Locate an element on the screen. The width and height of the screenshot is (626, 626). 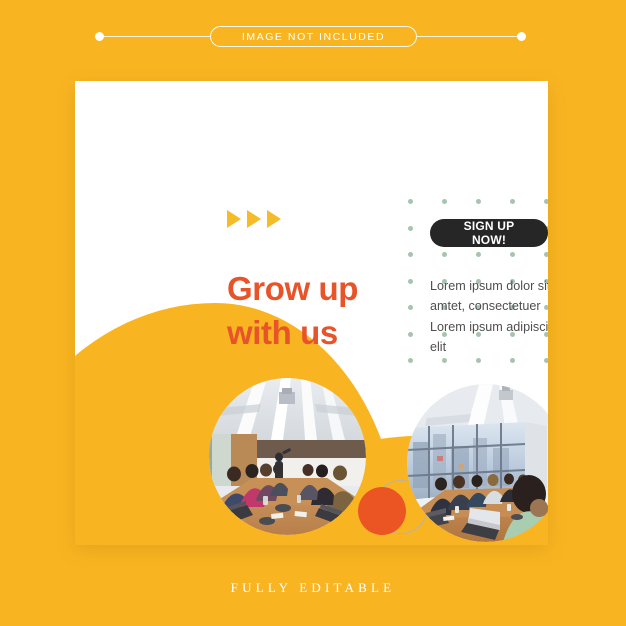
banner-line-right is located at coordinates (468, 36).